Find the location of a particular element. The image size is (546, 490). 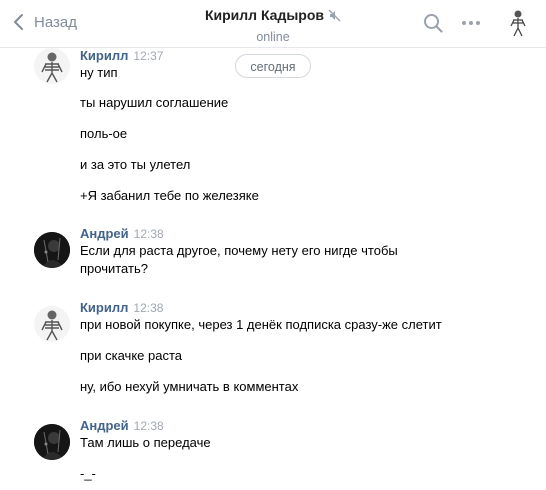

message-text: поль-ое is located at coordinates (104, 133).